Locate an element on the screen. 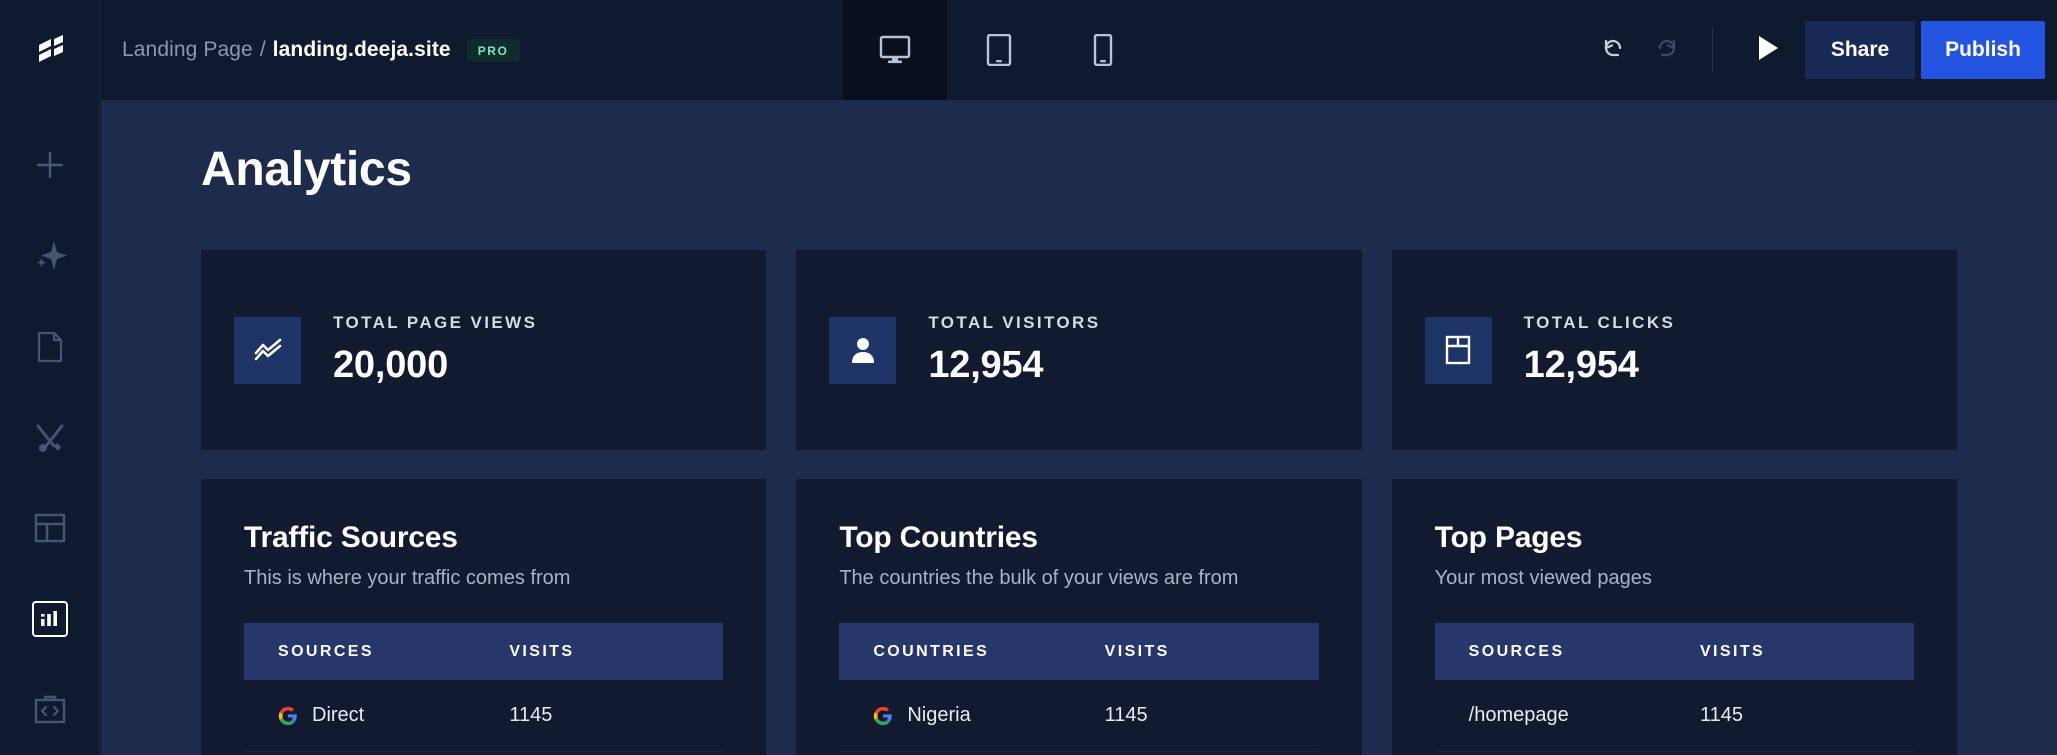 Image resolution: width=2057 pixels, height=755 pixels. breadcrumb-current: landing.deeja.site is located at coordinates (362, 50).